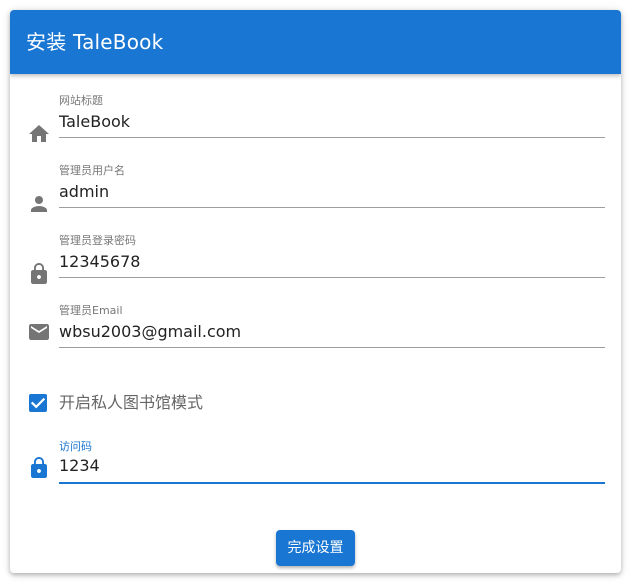 This screenshot has width=632, height=586. What do you see at coordinates (315, 124) in the screenshot?
I see `site-title-field: 网站标题 TaleBook` at bounding box center [315, 124].